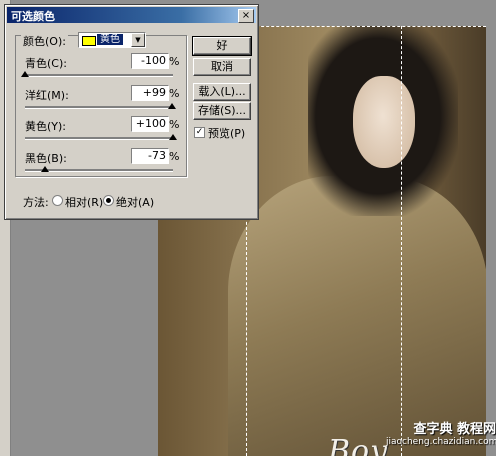 The image size is (496, 456). Describe the element at coordinates (97, 74) in the screenshot. I see `cyan-slider` at that location.